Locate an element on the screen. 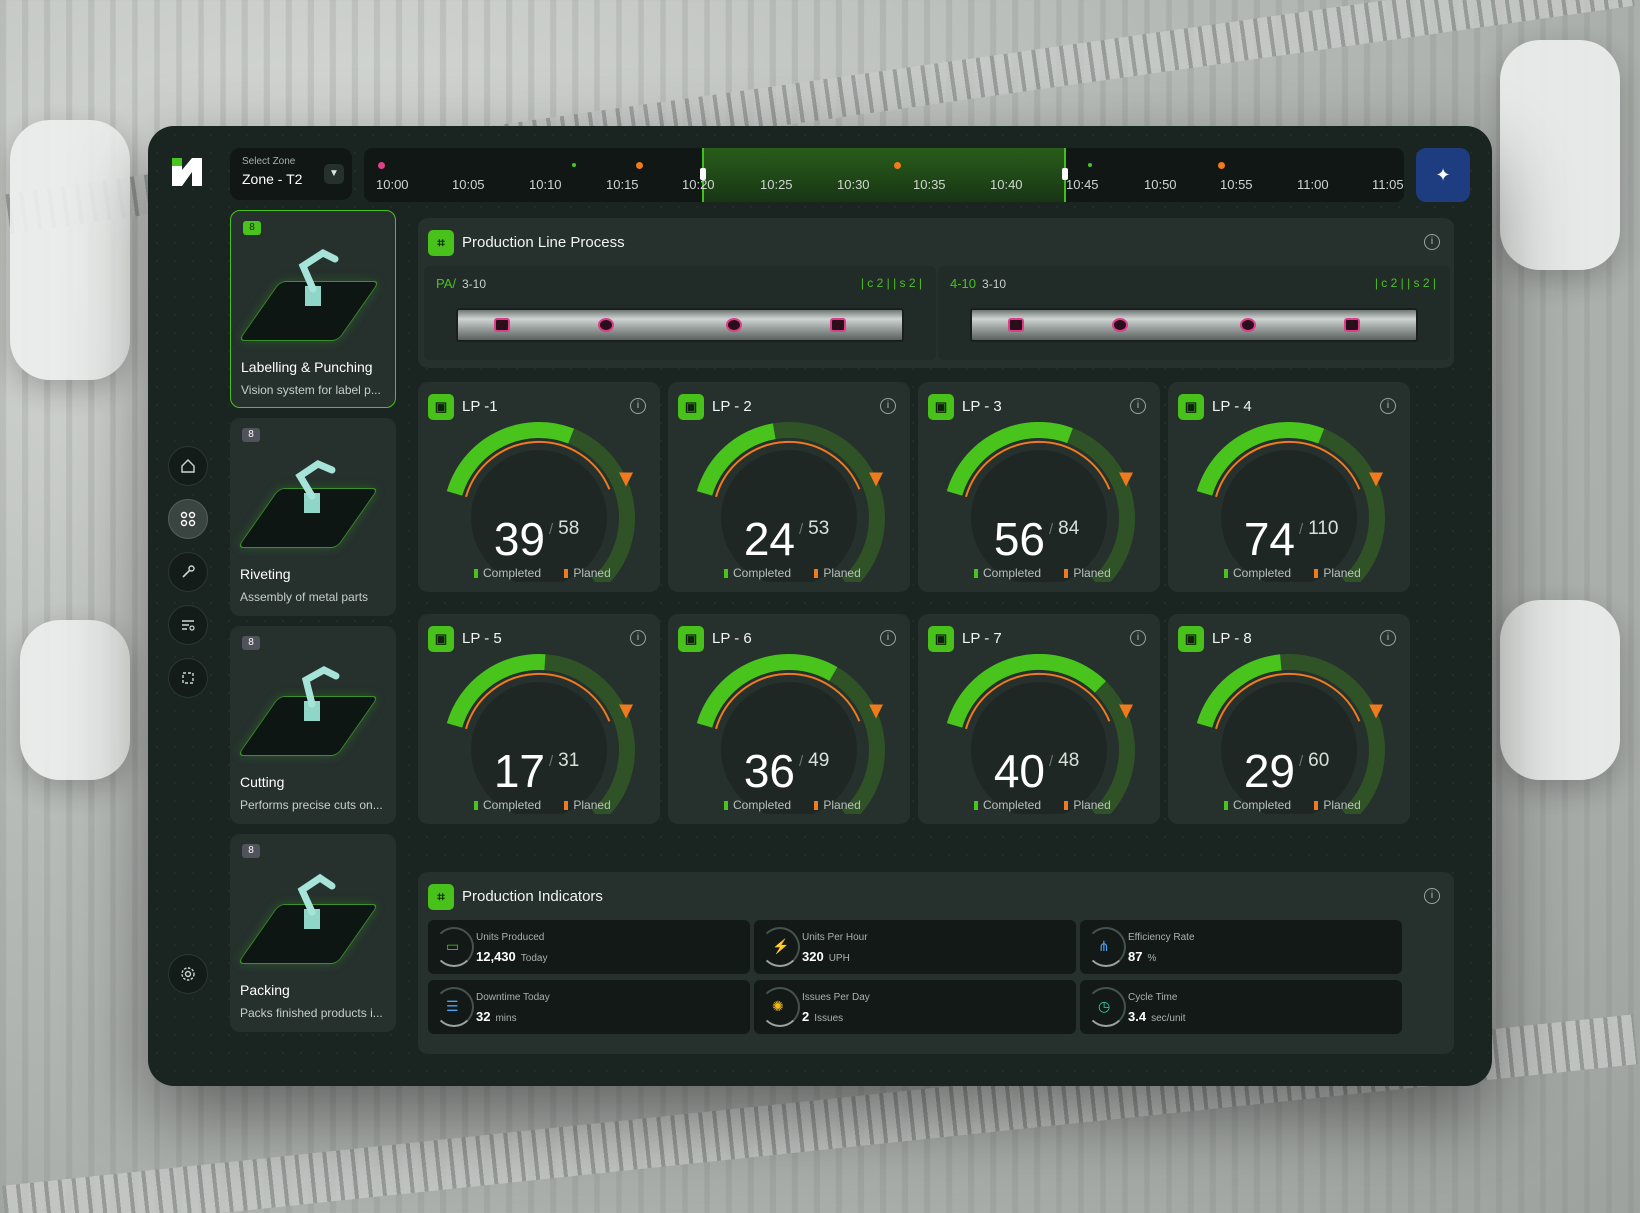 Image resolution: width=1640 pixels, height=1213 pixels. line-name: LP - 6 is located at coordinates (732, 638).